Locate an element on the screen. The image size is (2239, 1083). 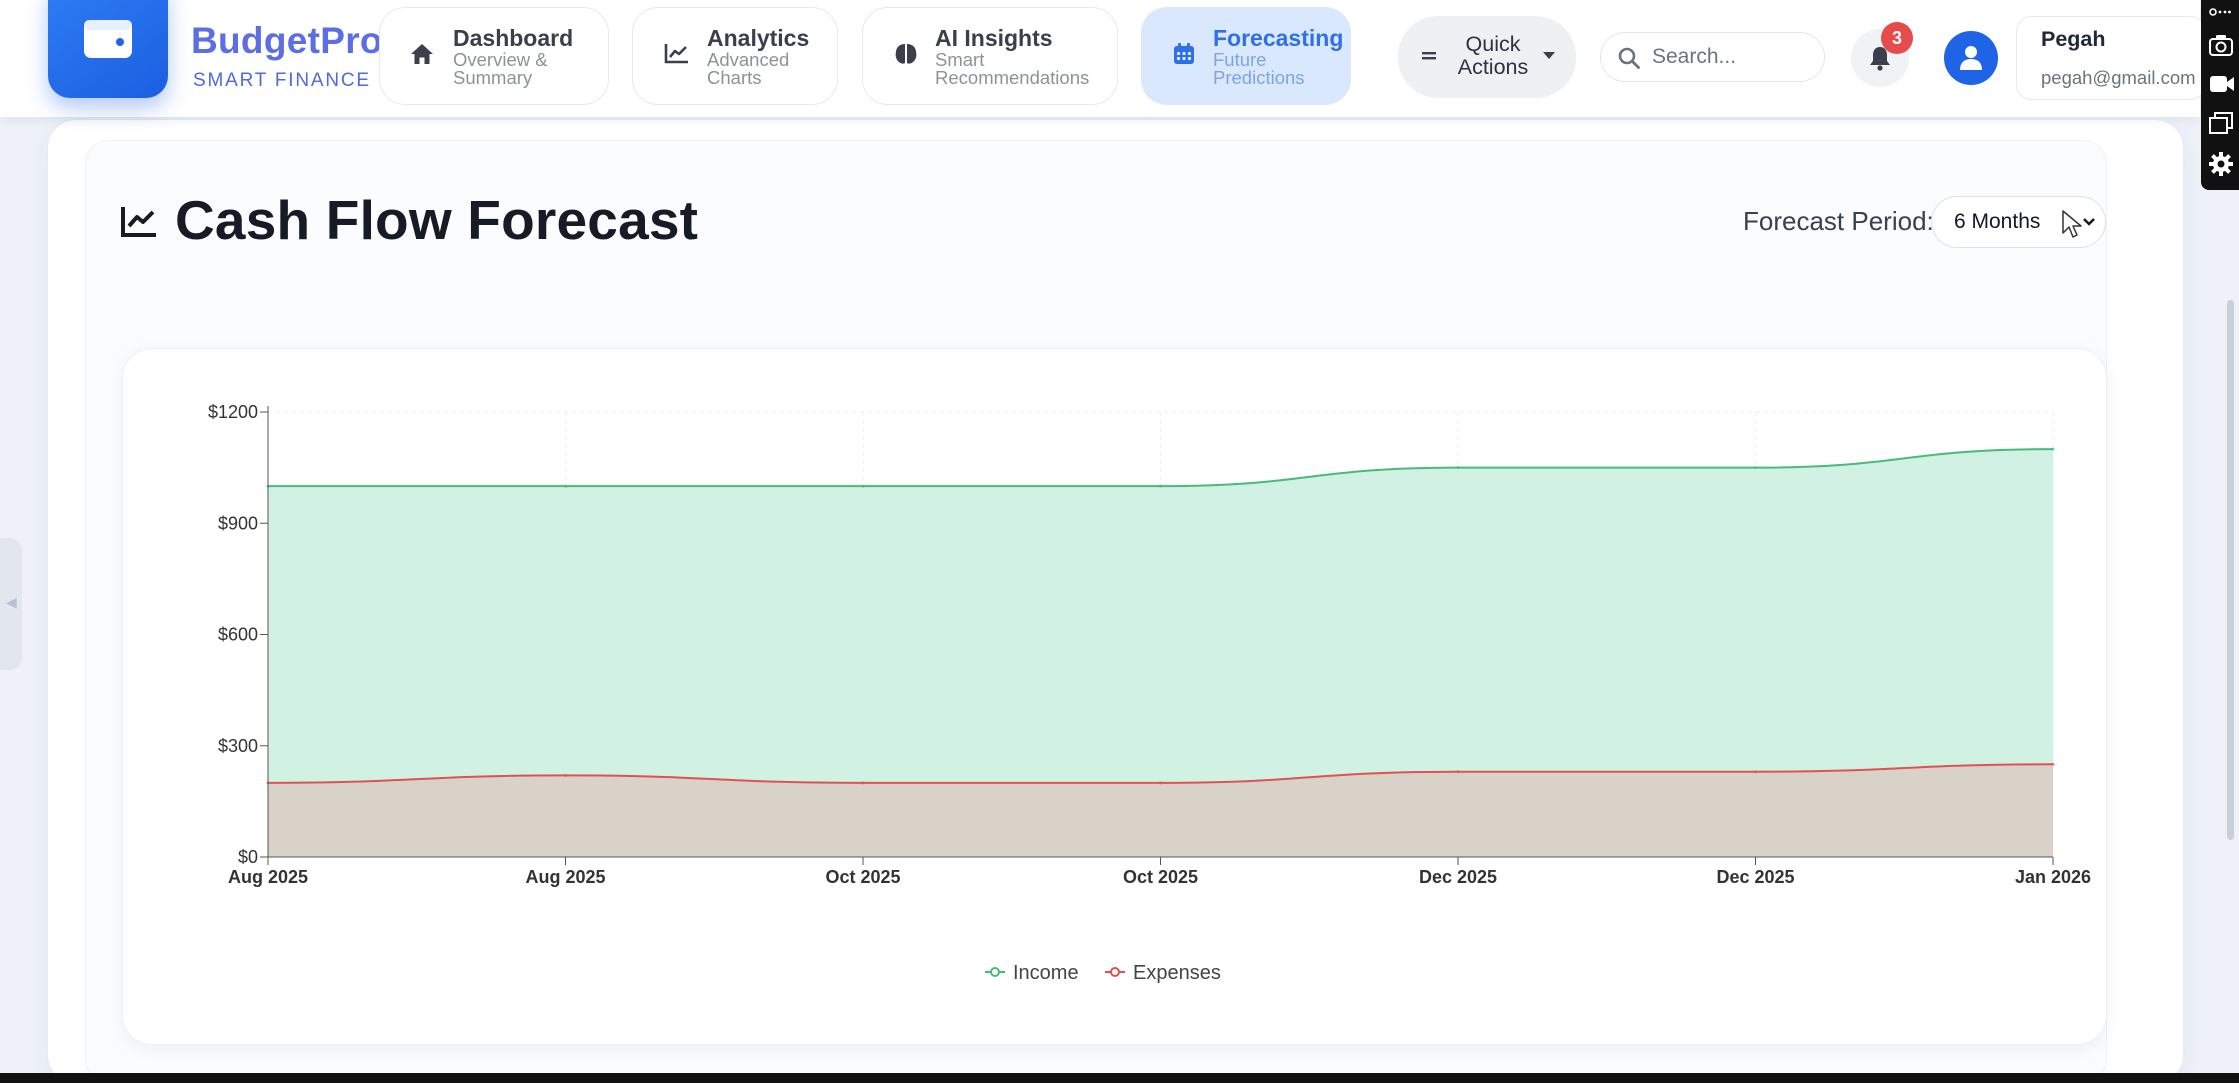
list-icon is located at coordinates (1429, 56).